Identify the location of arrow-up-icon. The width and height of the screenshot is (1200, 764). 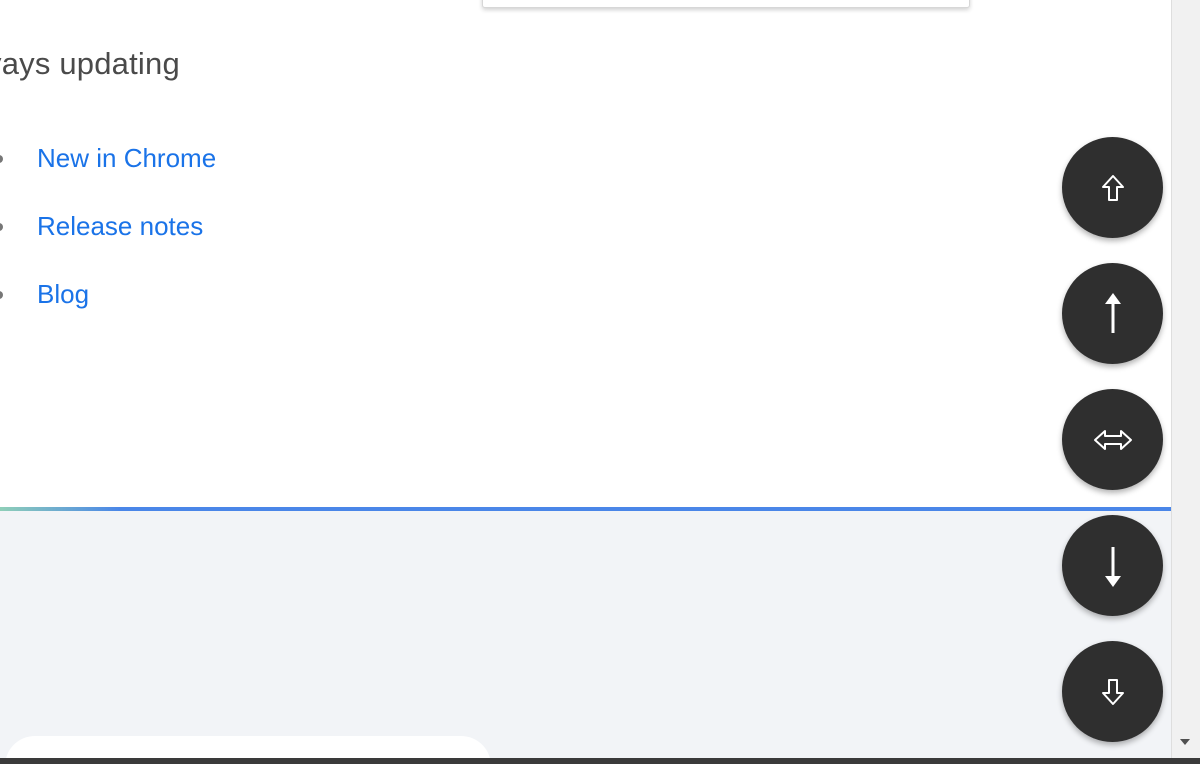
(1113, 314).